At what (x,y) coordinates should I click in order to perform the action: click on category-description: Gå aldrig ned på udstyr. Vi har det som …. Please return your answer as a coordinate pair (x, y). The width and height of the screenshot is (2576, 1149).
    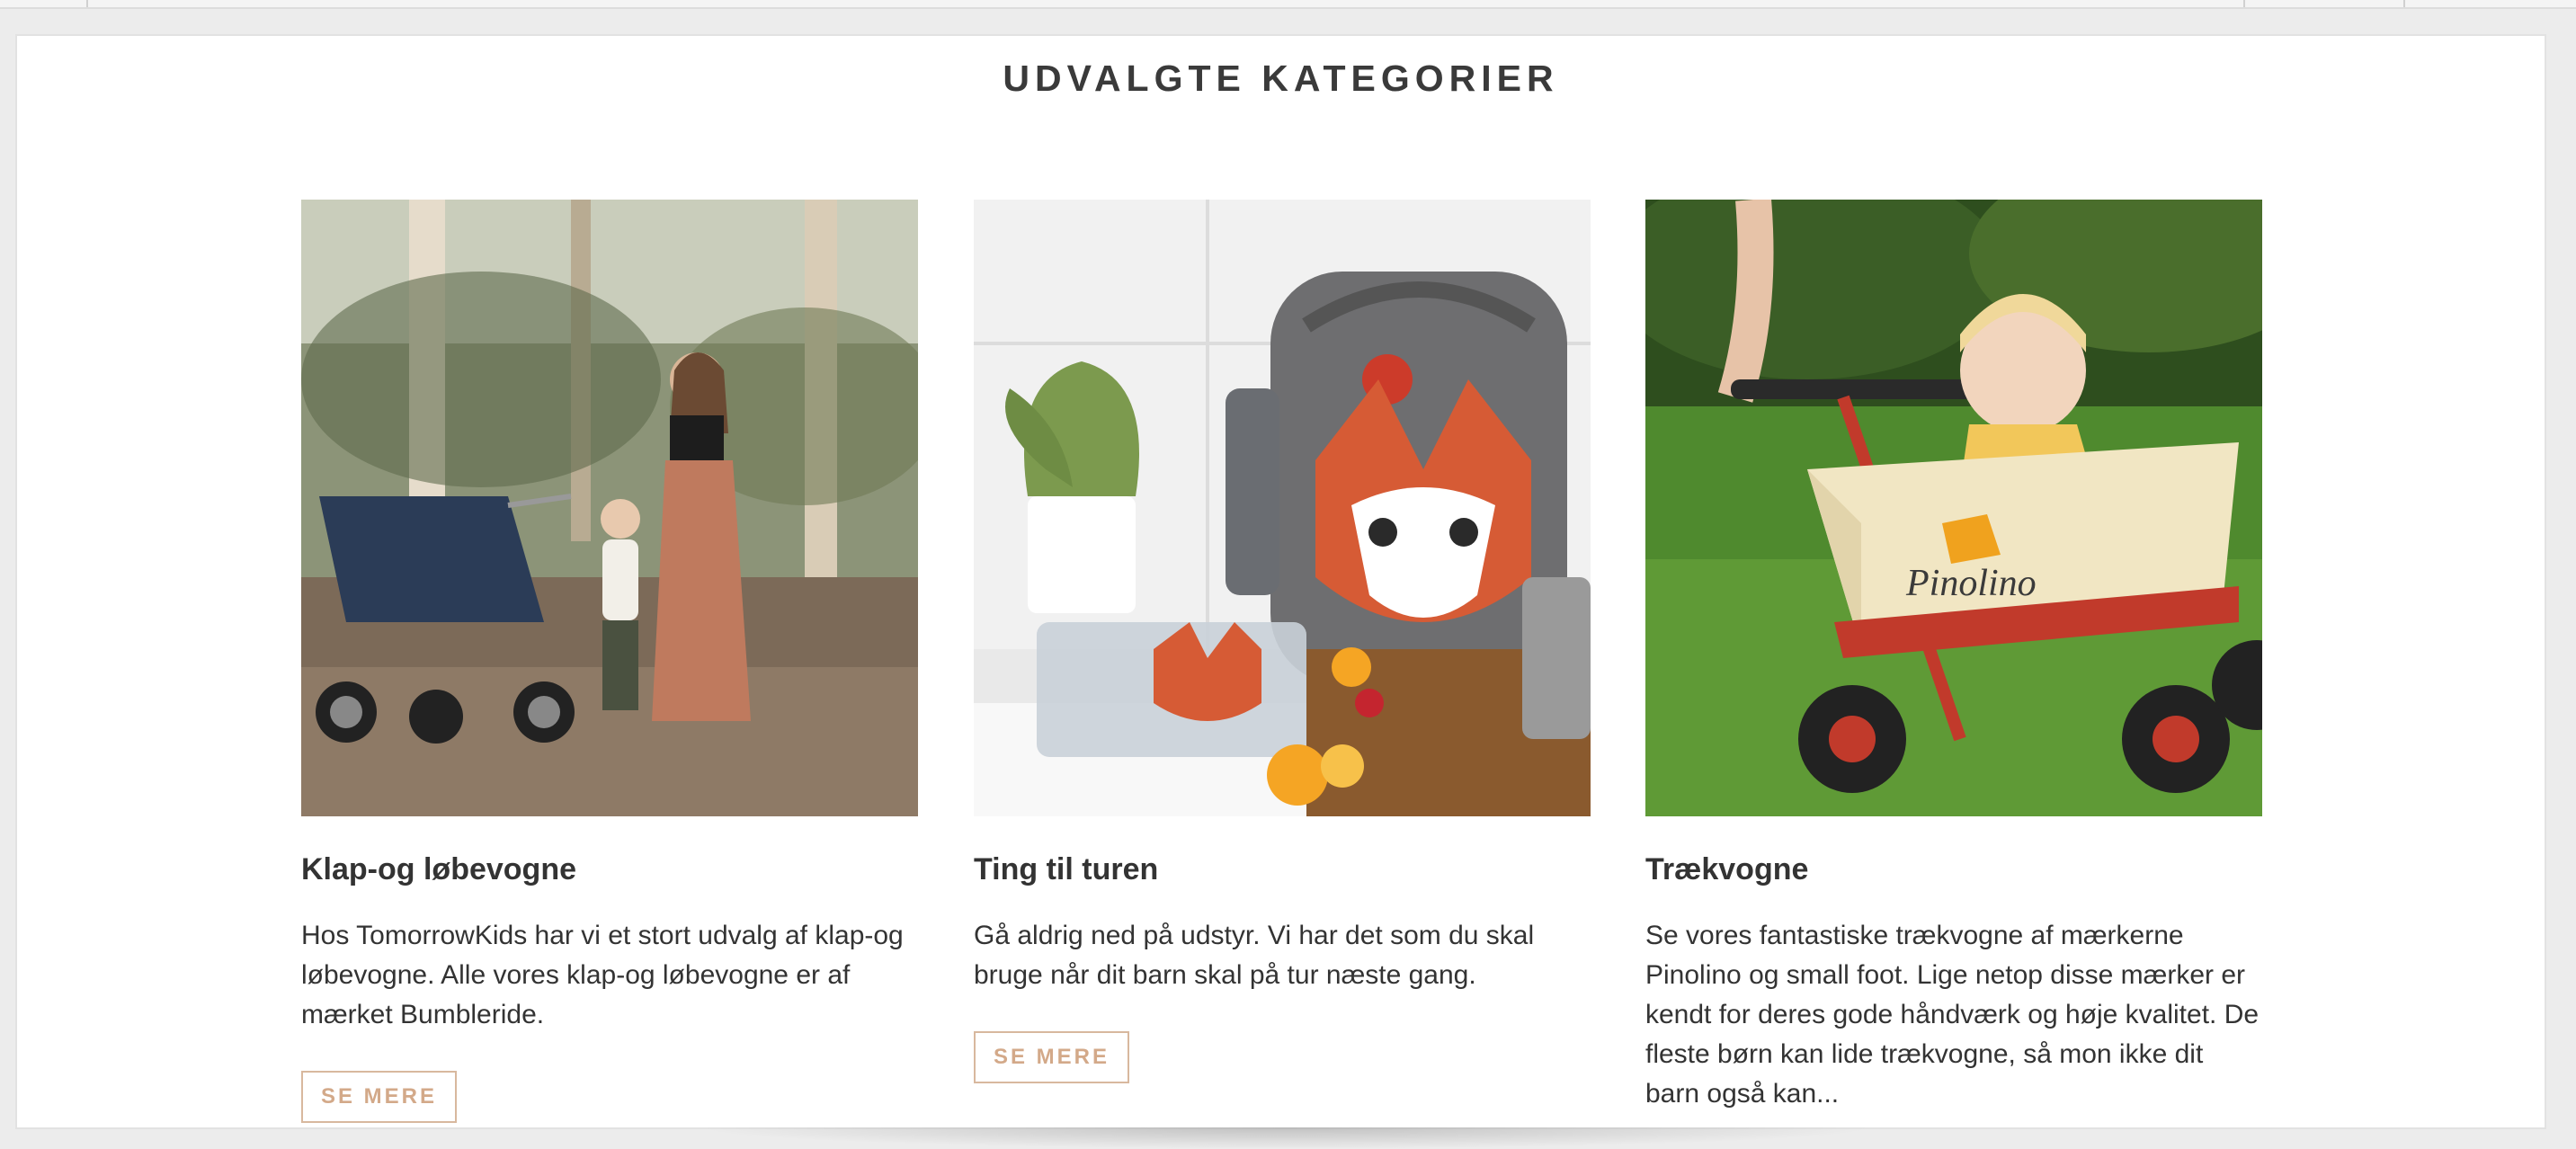
    Looking at the image, I should click on (1254, 956).